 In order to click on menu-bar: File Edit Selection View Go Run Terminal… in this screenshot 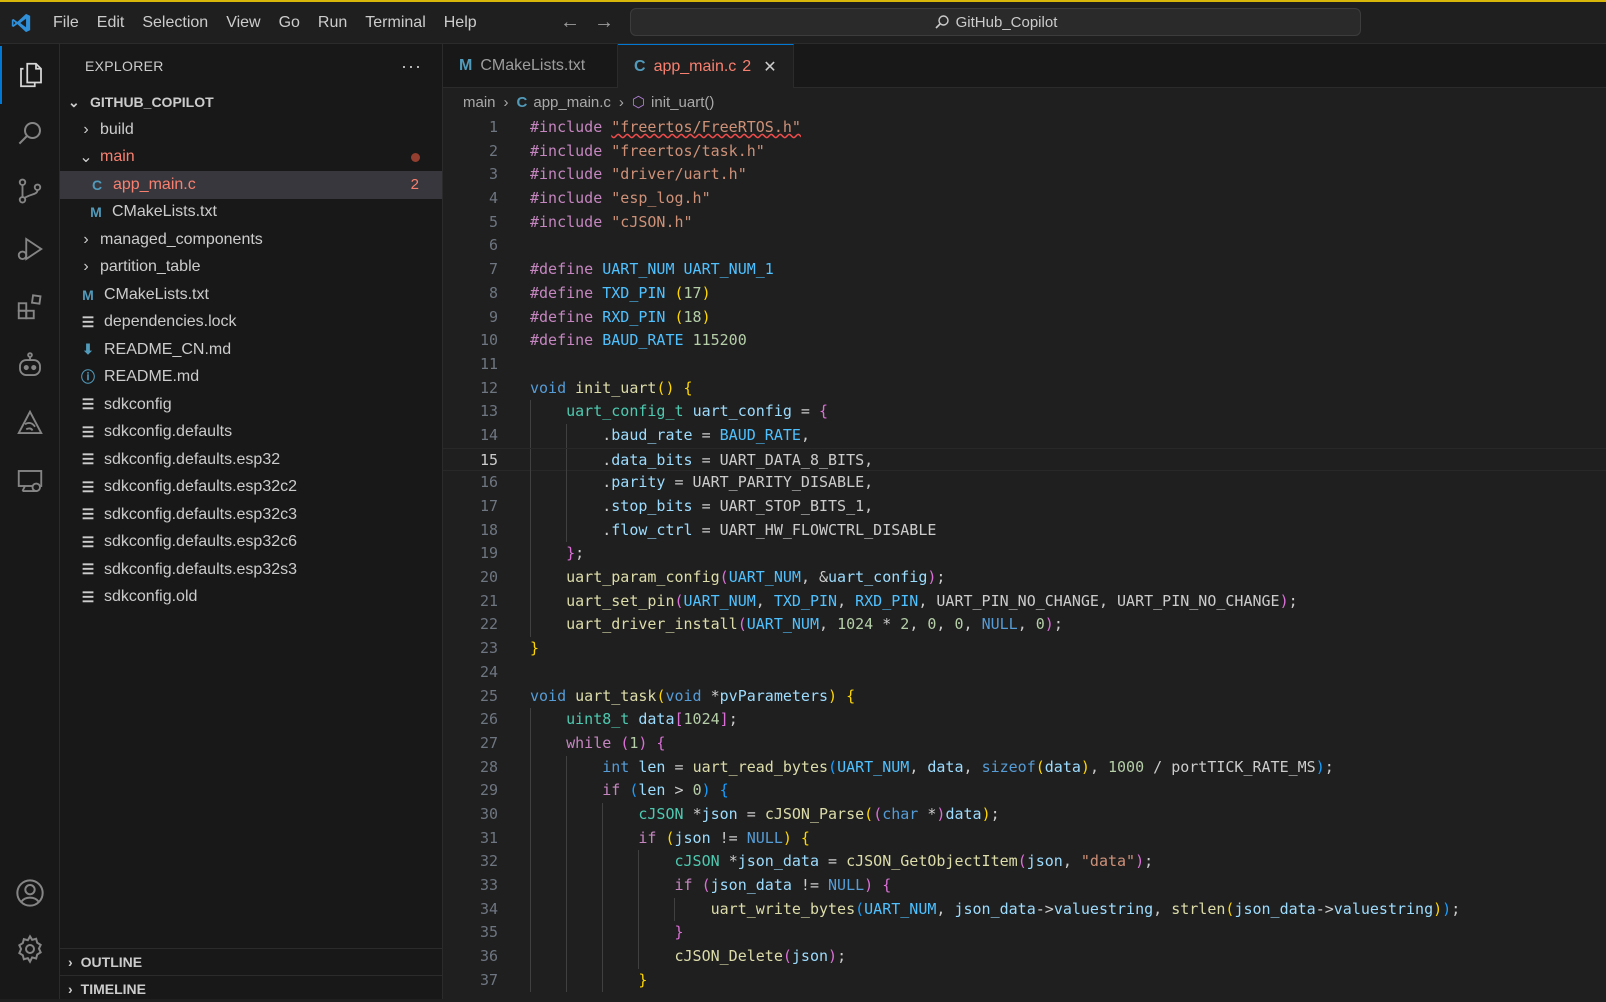, I will do `click(265, 23)`.